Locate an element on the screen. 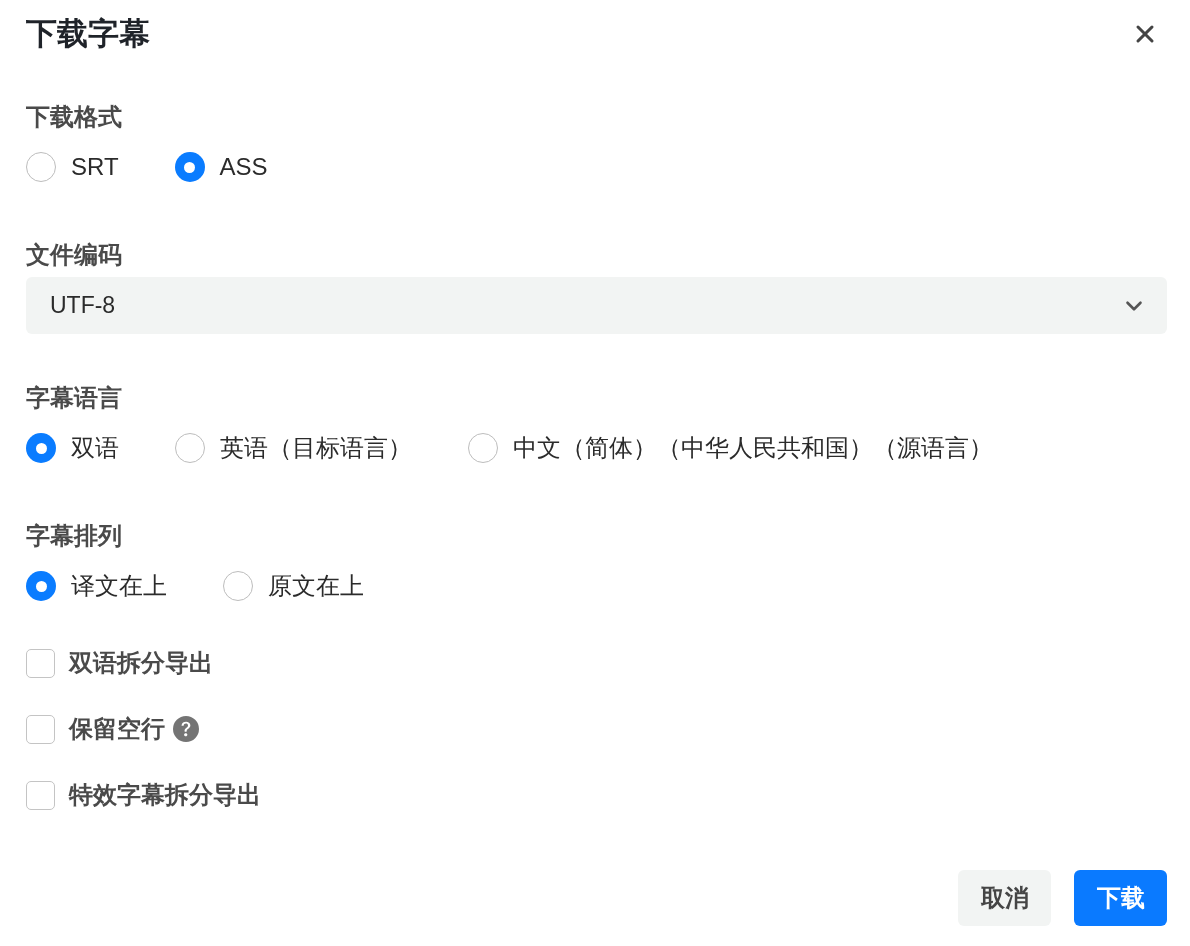 The image size is (1190, 946). checkbox-label: 特效字幕拆分导出 is located at coordinates (165, 795).